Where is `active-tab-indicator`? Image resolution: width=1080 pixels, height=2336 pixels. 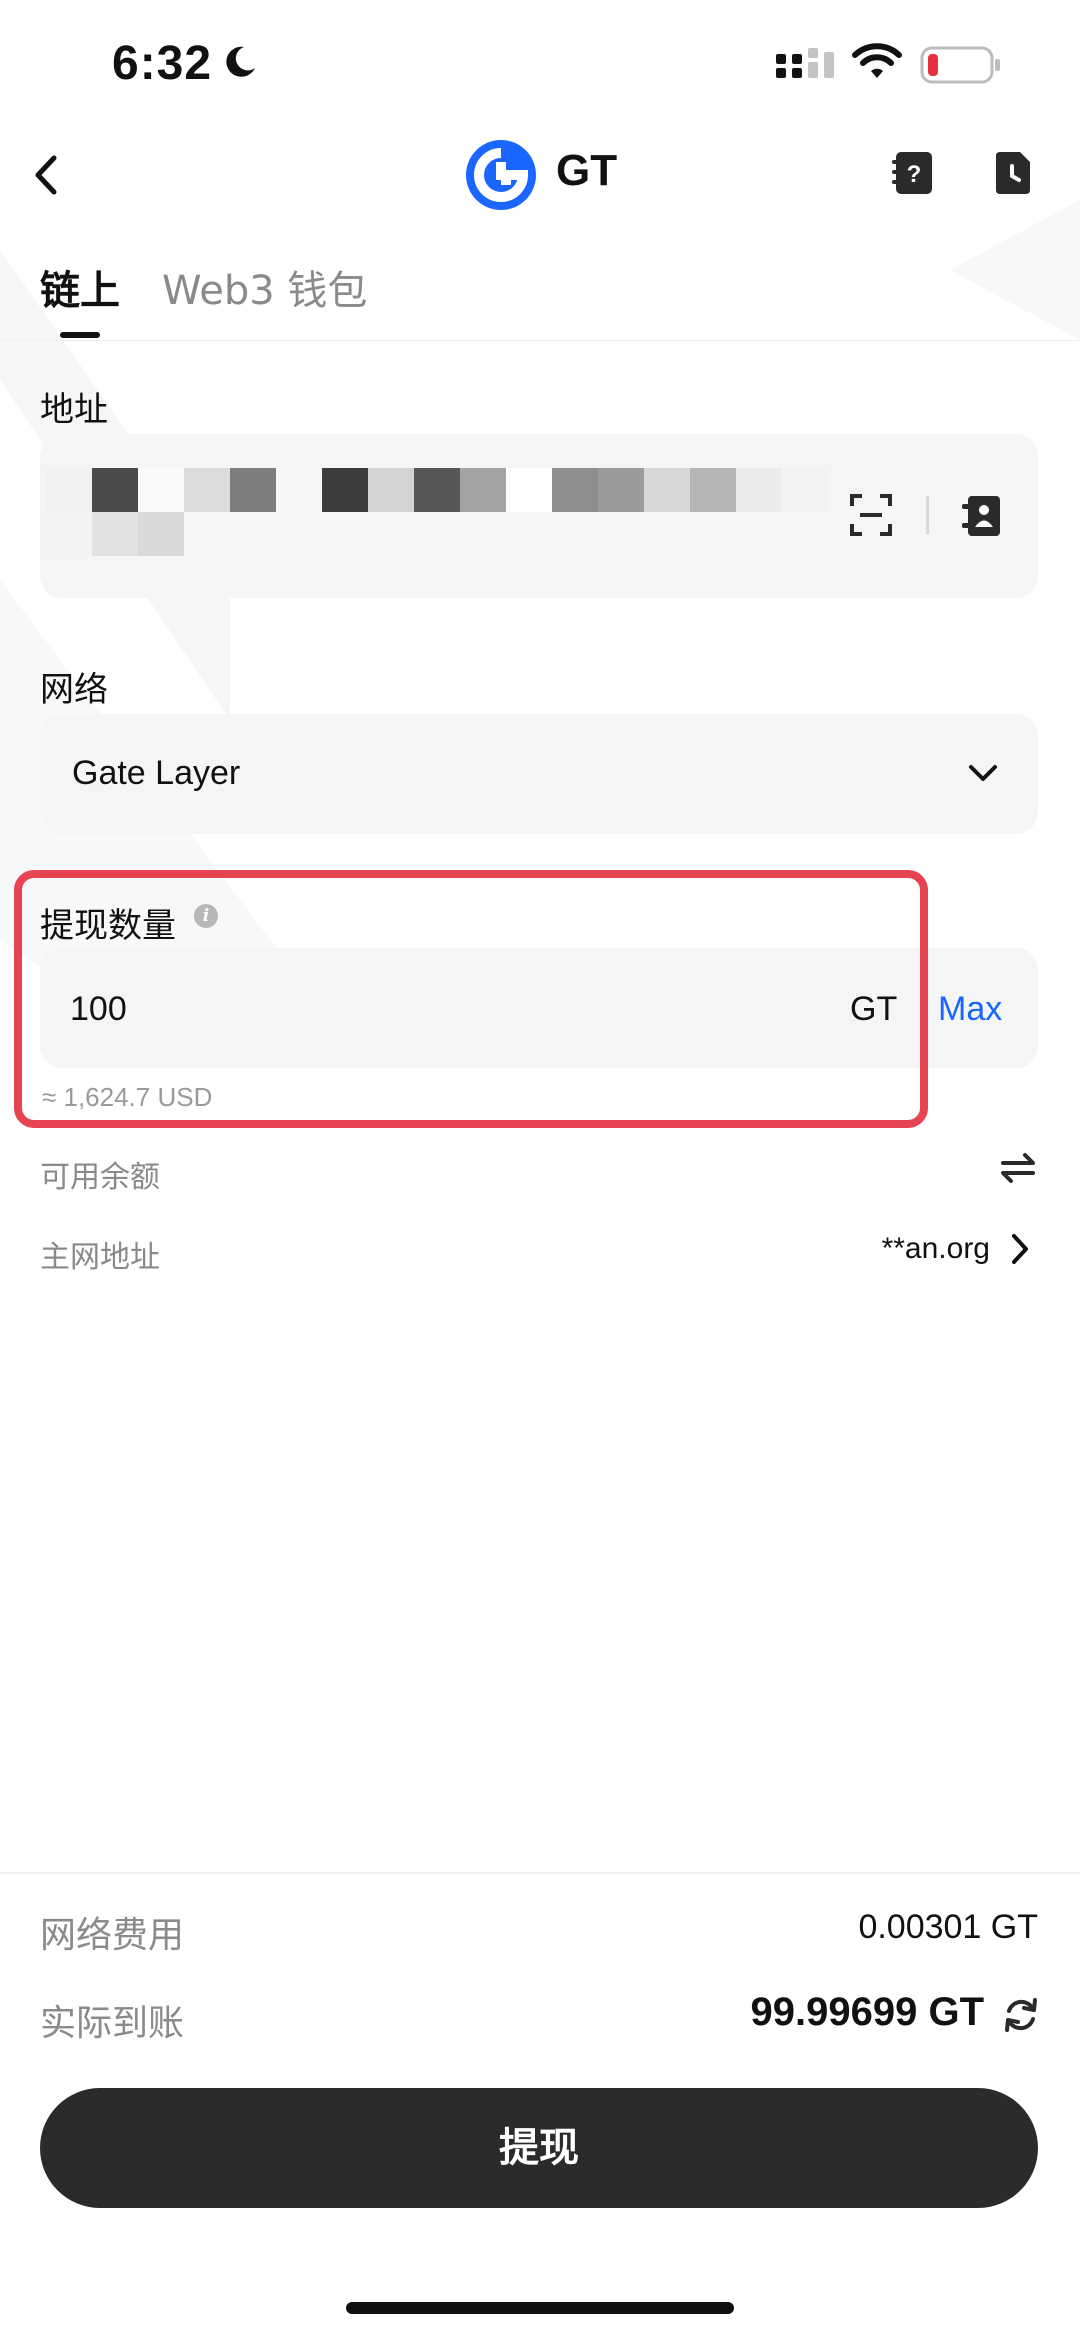 active-tab-indicator is located at coordinates (80, 335).